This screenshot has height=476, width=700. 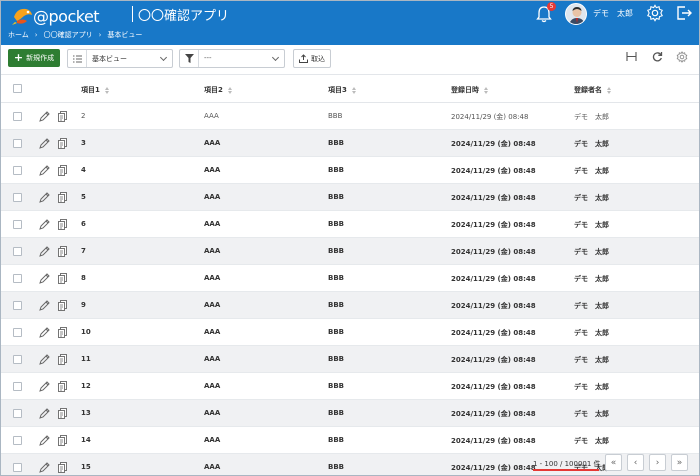 What do you see at coordinates (184, 16) in the screenshot?
I see `app-title: 〇〇確認アプリ` at bounding box center [184, 16].